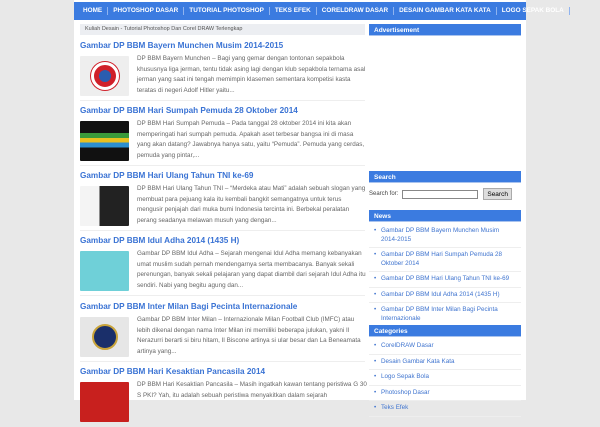 Image resolution: width=600 pixels, height=427 pixels. I want to click on nav-home: HOME, so click(93, 11).